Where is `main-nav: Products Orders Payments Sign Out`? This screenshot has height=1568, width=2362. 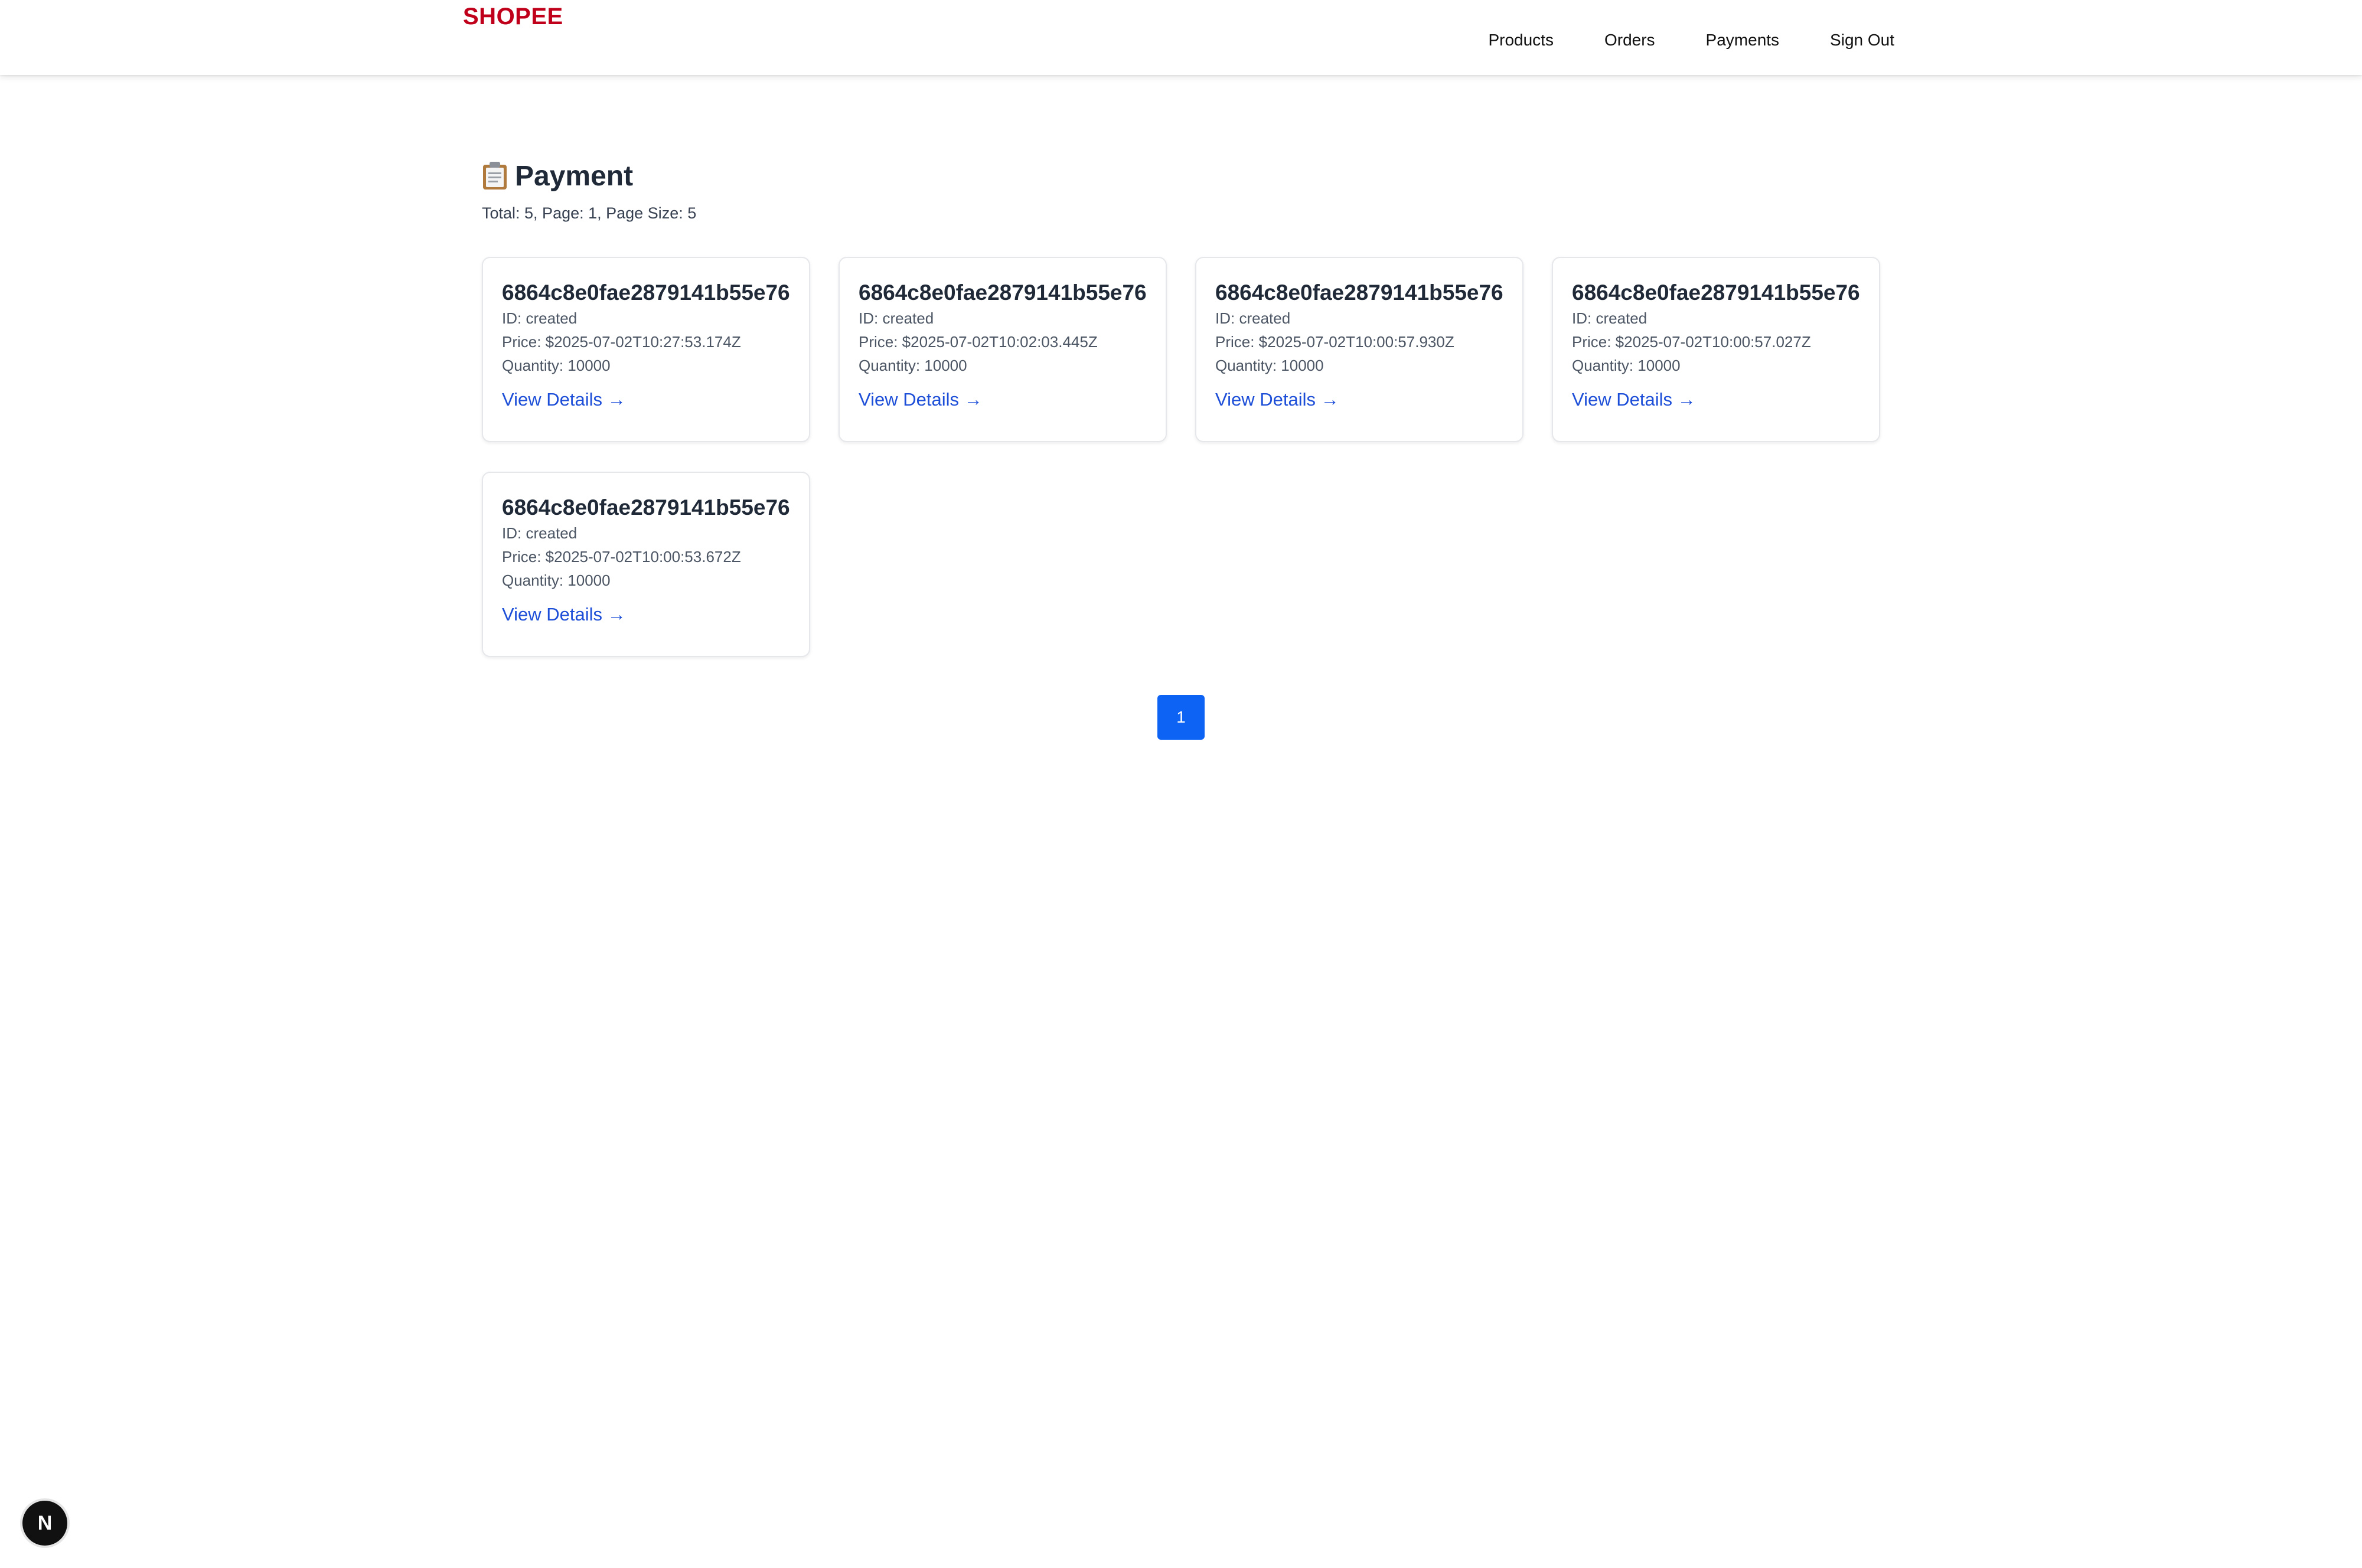
main-nav: Products Orders Payments Sign Out is located at coordinates (1665, 40).